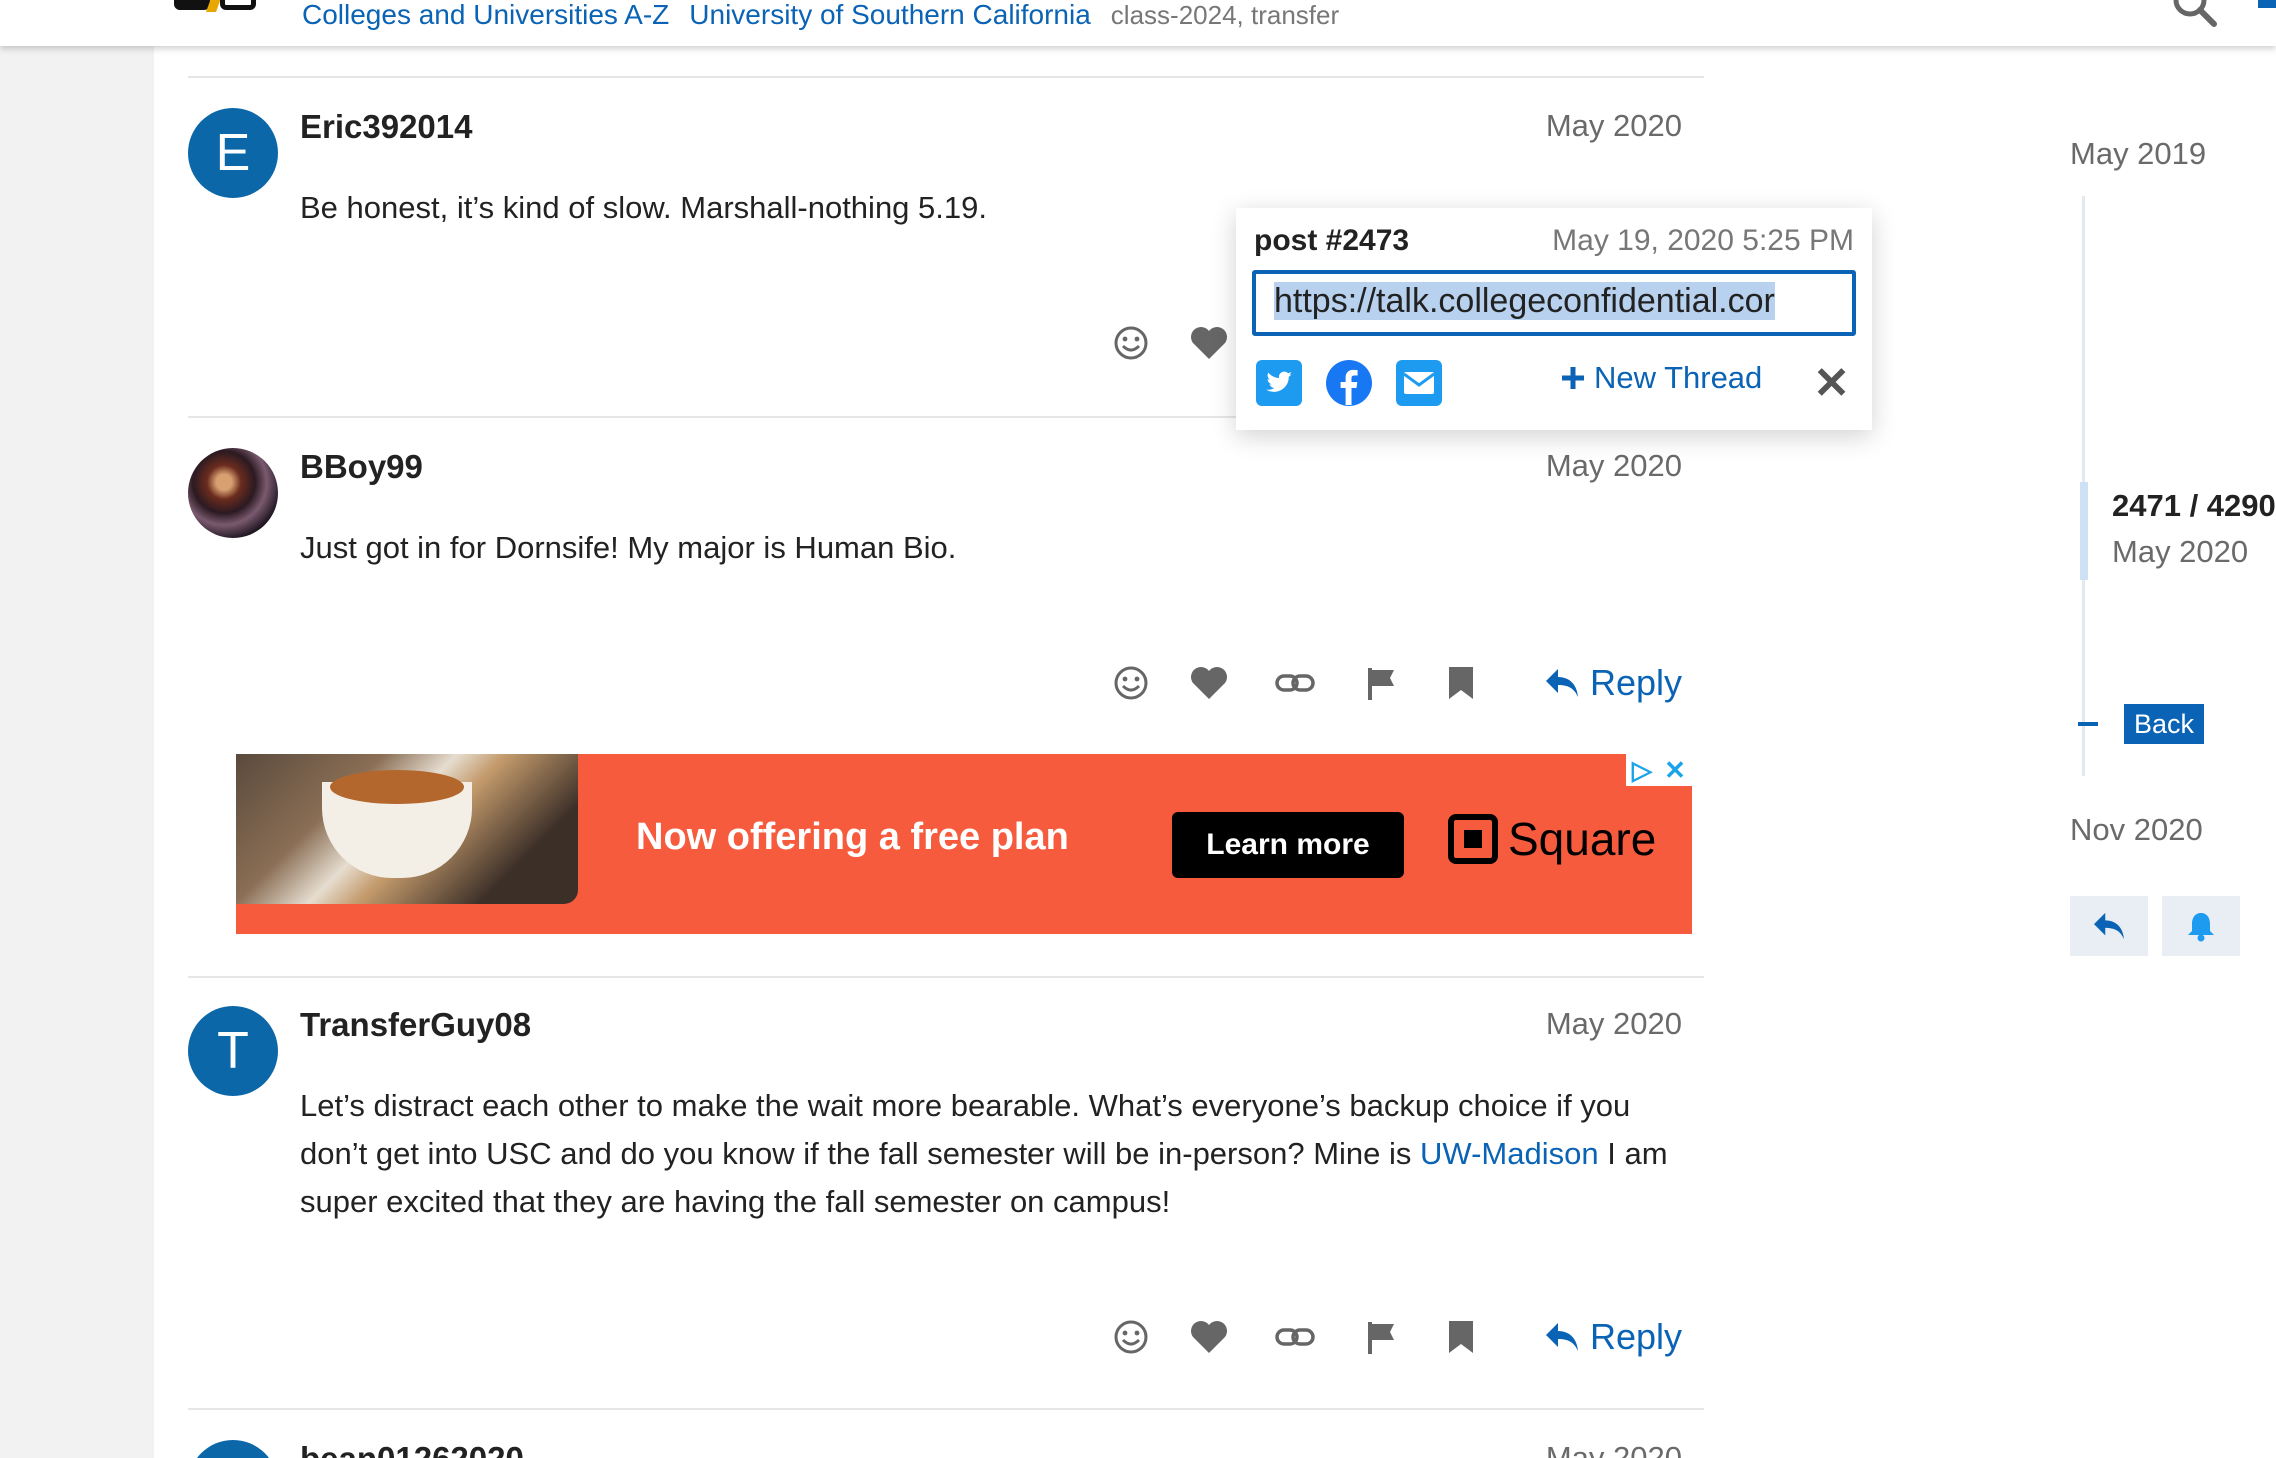 The width and height of the screenshot is (2276, 1458). What do you see at coordinates (1332, 240) in the screenshot?
I see `share-post-number: post #2473` at bounding box center [1332, 240].